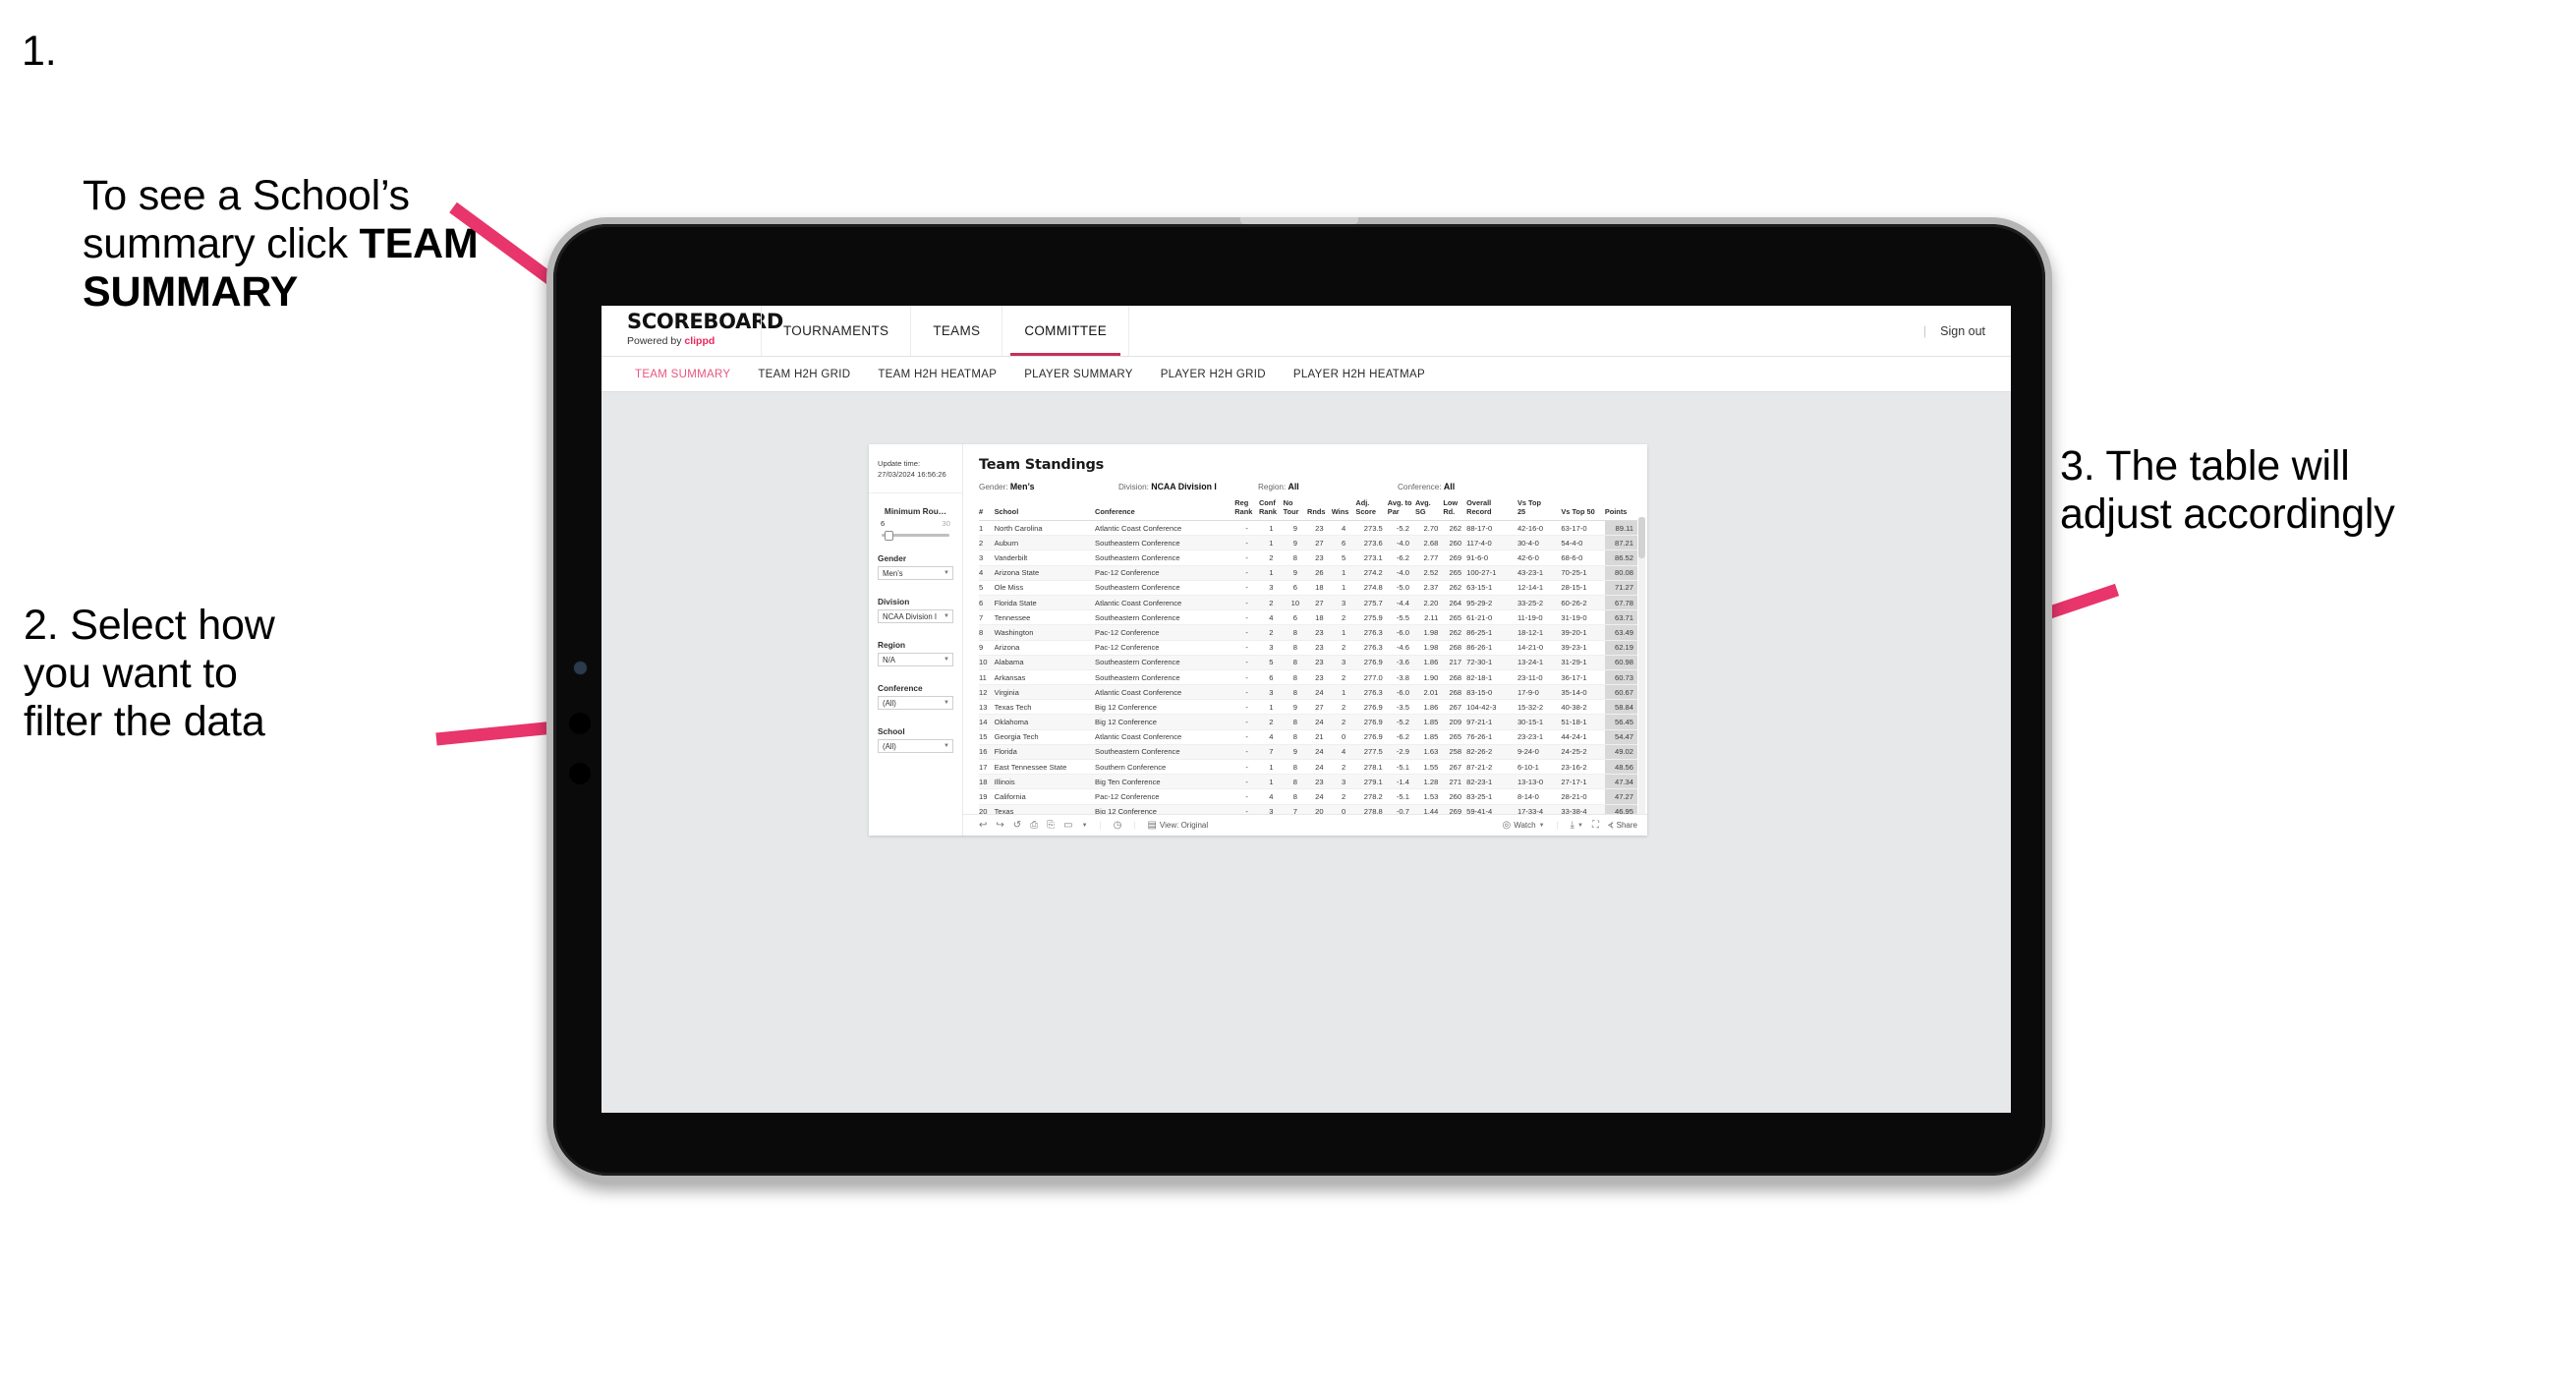 The width and height of the screenshot is (2576, 1386). I want to click on slider-track, so click(916, 536).